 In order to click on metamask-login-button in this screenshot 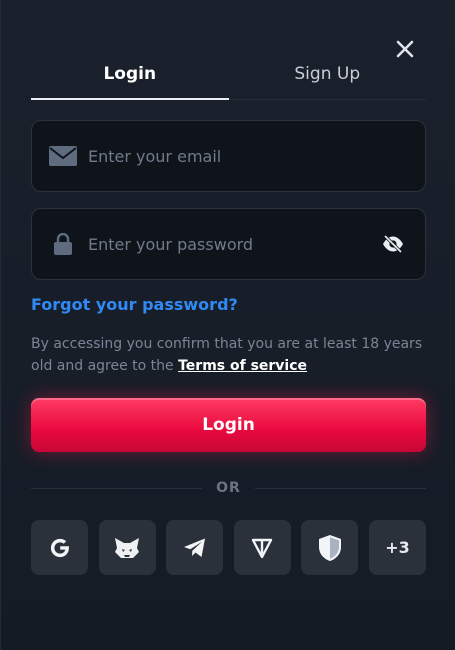, I will do `click(127, 547)`.